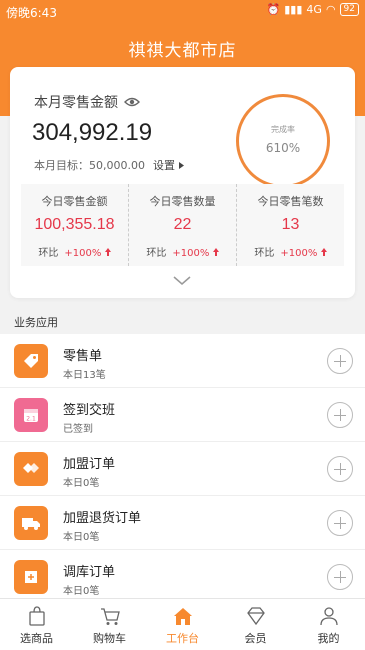 The height and width of the screenshot is (650, 365). Describe the element at coordinates (31, 13) in the screenshot. I see `status-time: 傍晚6:43` at that location.